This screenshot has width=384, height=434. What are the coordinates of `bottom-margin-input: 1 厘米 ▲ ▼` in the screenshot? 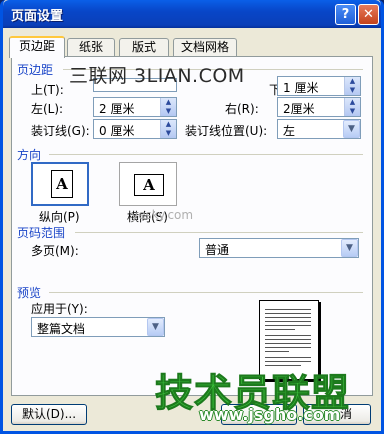 It's located at (319, 86).